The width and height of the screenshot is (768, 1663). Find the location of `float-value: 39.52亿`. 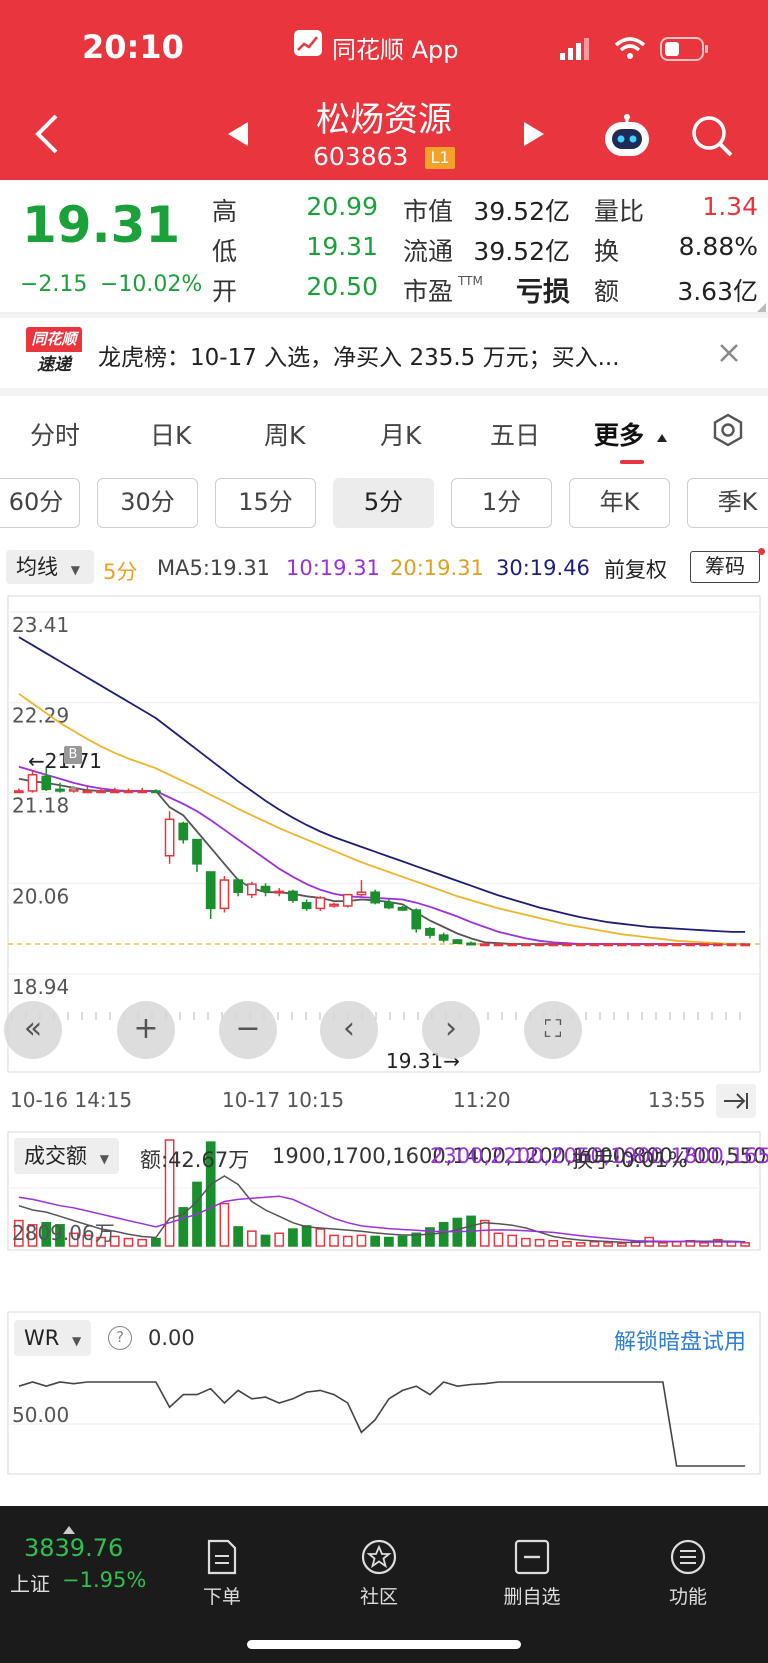

float-value: 39.52亿 is located at coordinates (521, 251).